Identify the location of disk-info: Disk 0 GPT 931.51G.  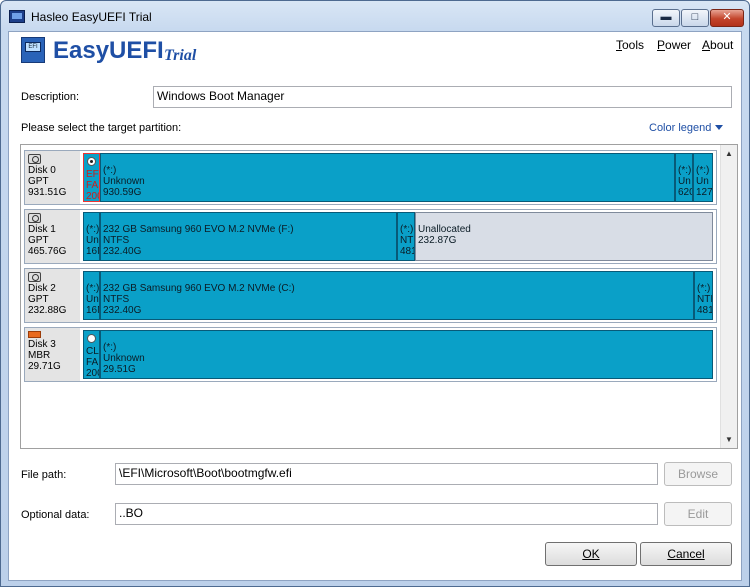
(52, 177).